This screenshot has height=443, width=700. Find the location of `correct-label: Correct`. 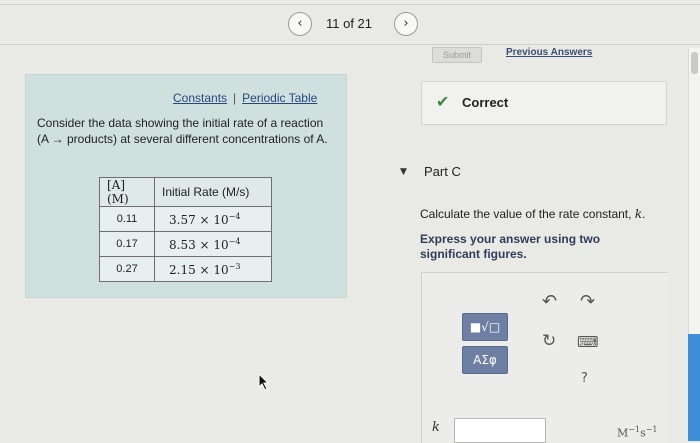

correct-label: Correct is located at coordinates (485, 102).